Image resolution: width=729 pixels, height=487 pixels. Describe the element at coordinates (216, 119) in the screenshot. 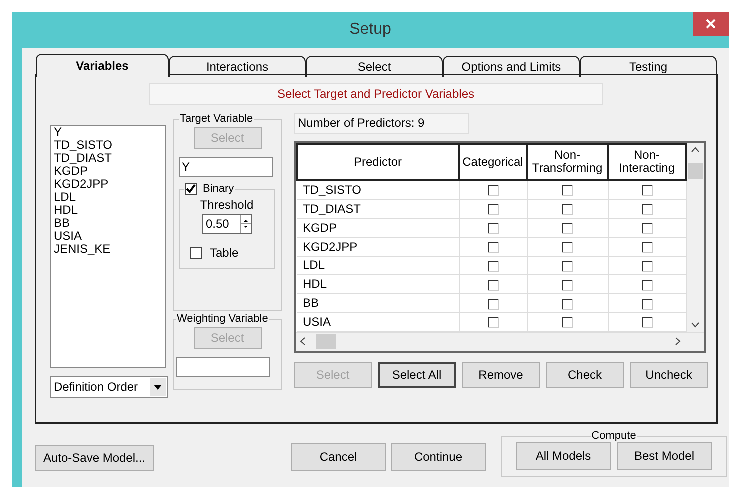

I see `group-label: Target Variable` at that location.